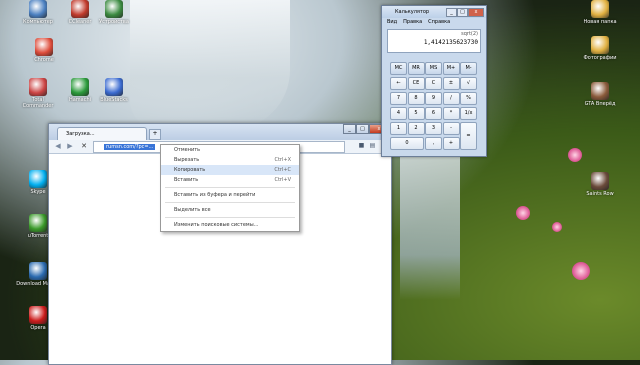 This screenshot has height=365, width=640. What do you see at coordinates (468, 113) in the screenshot?
I see `calculator-key: 1/x` at bounding box center [468, 113].